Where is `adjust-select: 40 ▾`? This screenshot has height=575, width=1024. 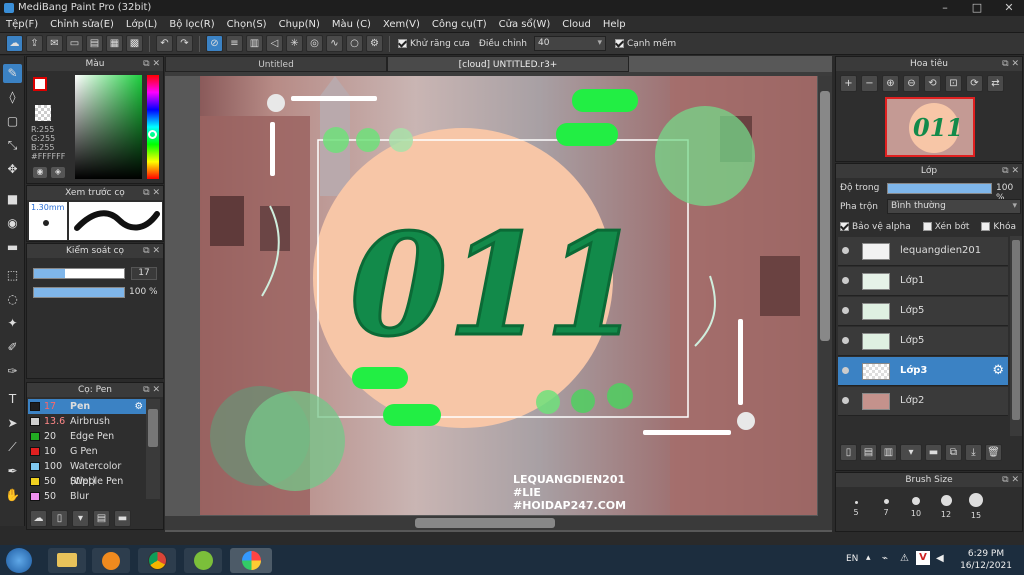 adjust-select: 40 ▾ is located at coordinates (569, 43).